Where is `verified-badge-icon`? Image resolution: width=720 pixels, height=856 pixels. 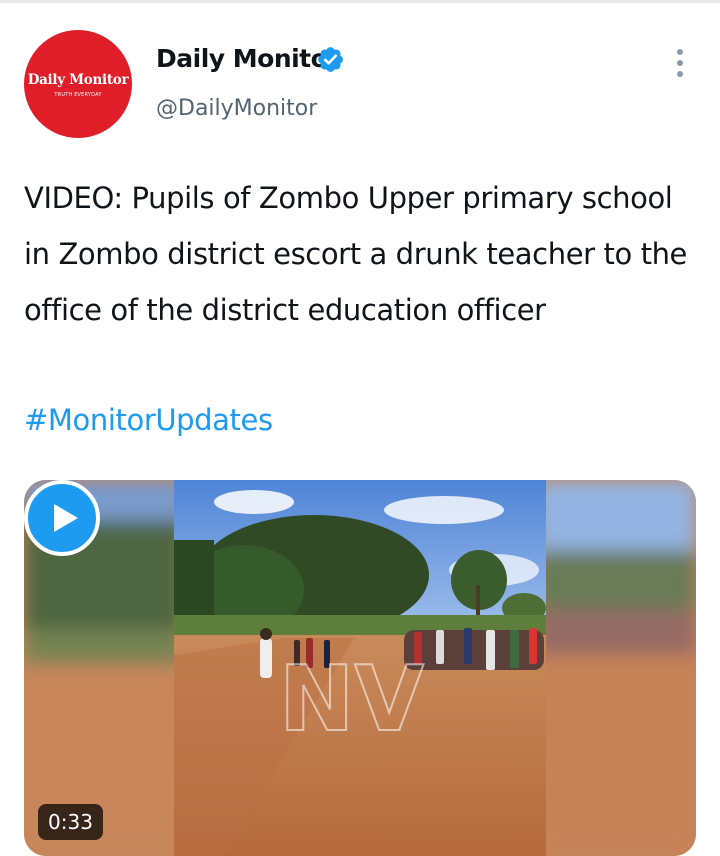 verified-badge-icon is located at coordinates (330, 59).